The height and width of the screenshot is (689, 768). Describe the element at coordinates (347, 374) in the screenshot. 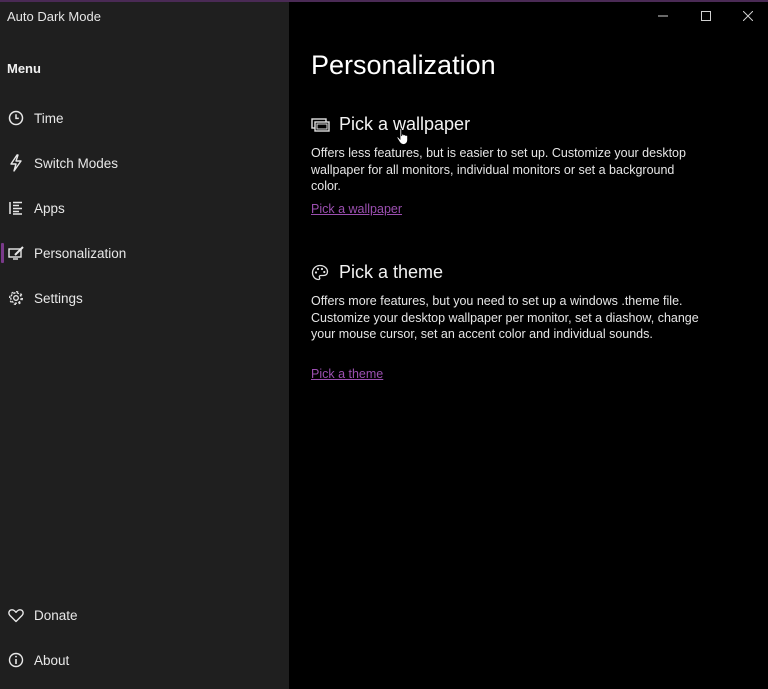

I see `pick-theme-link: Pick a theme` at that location.